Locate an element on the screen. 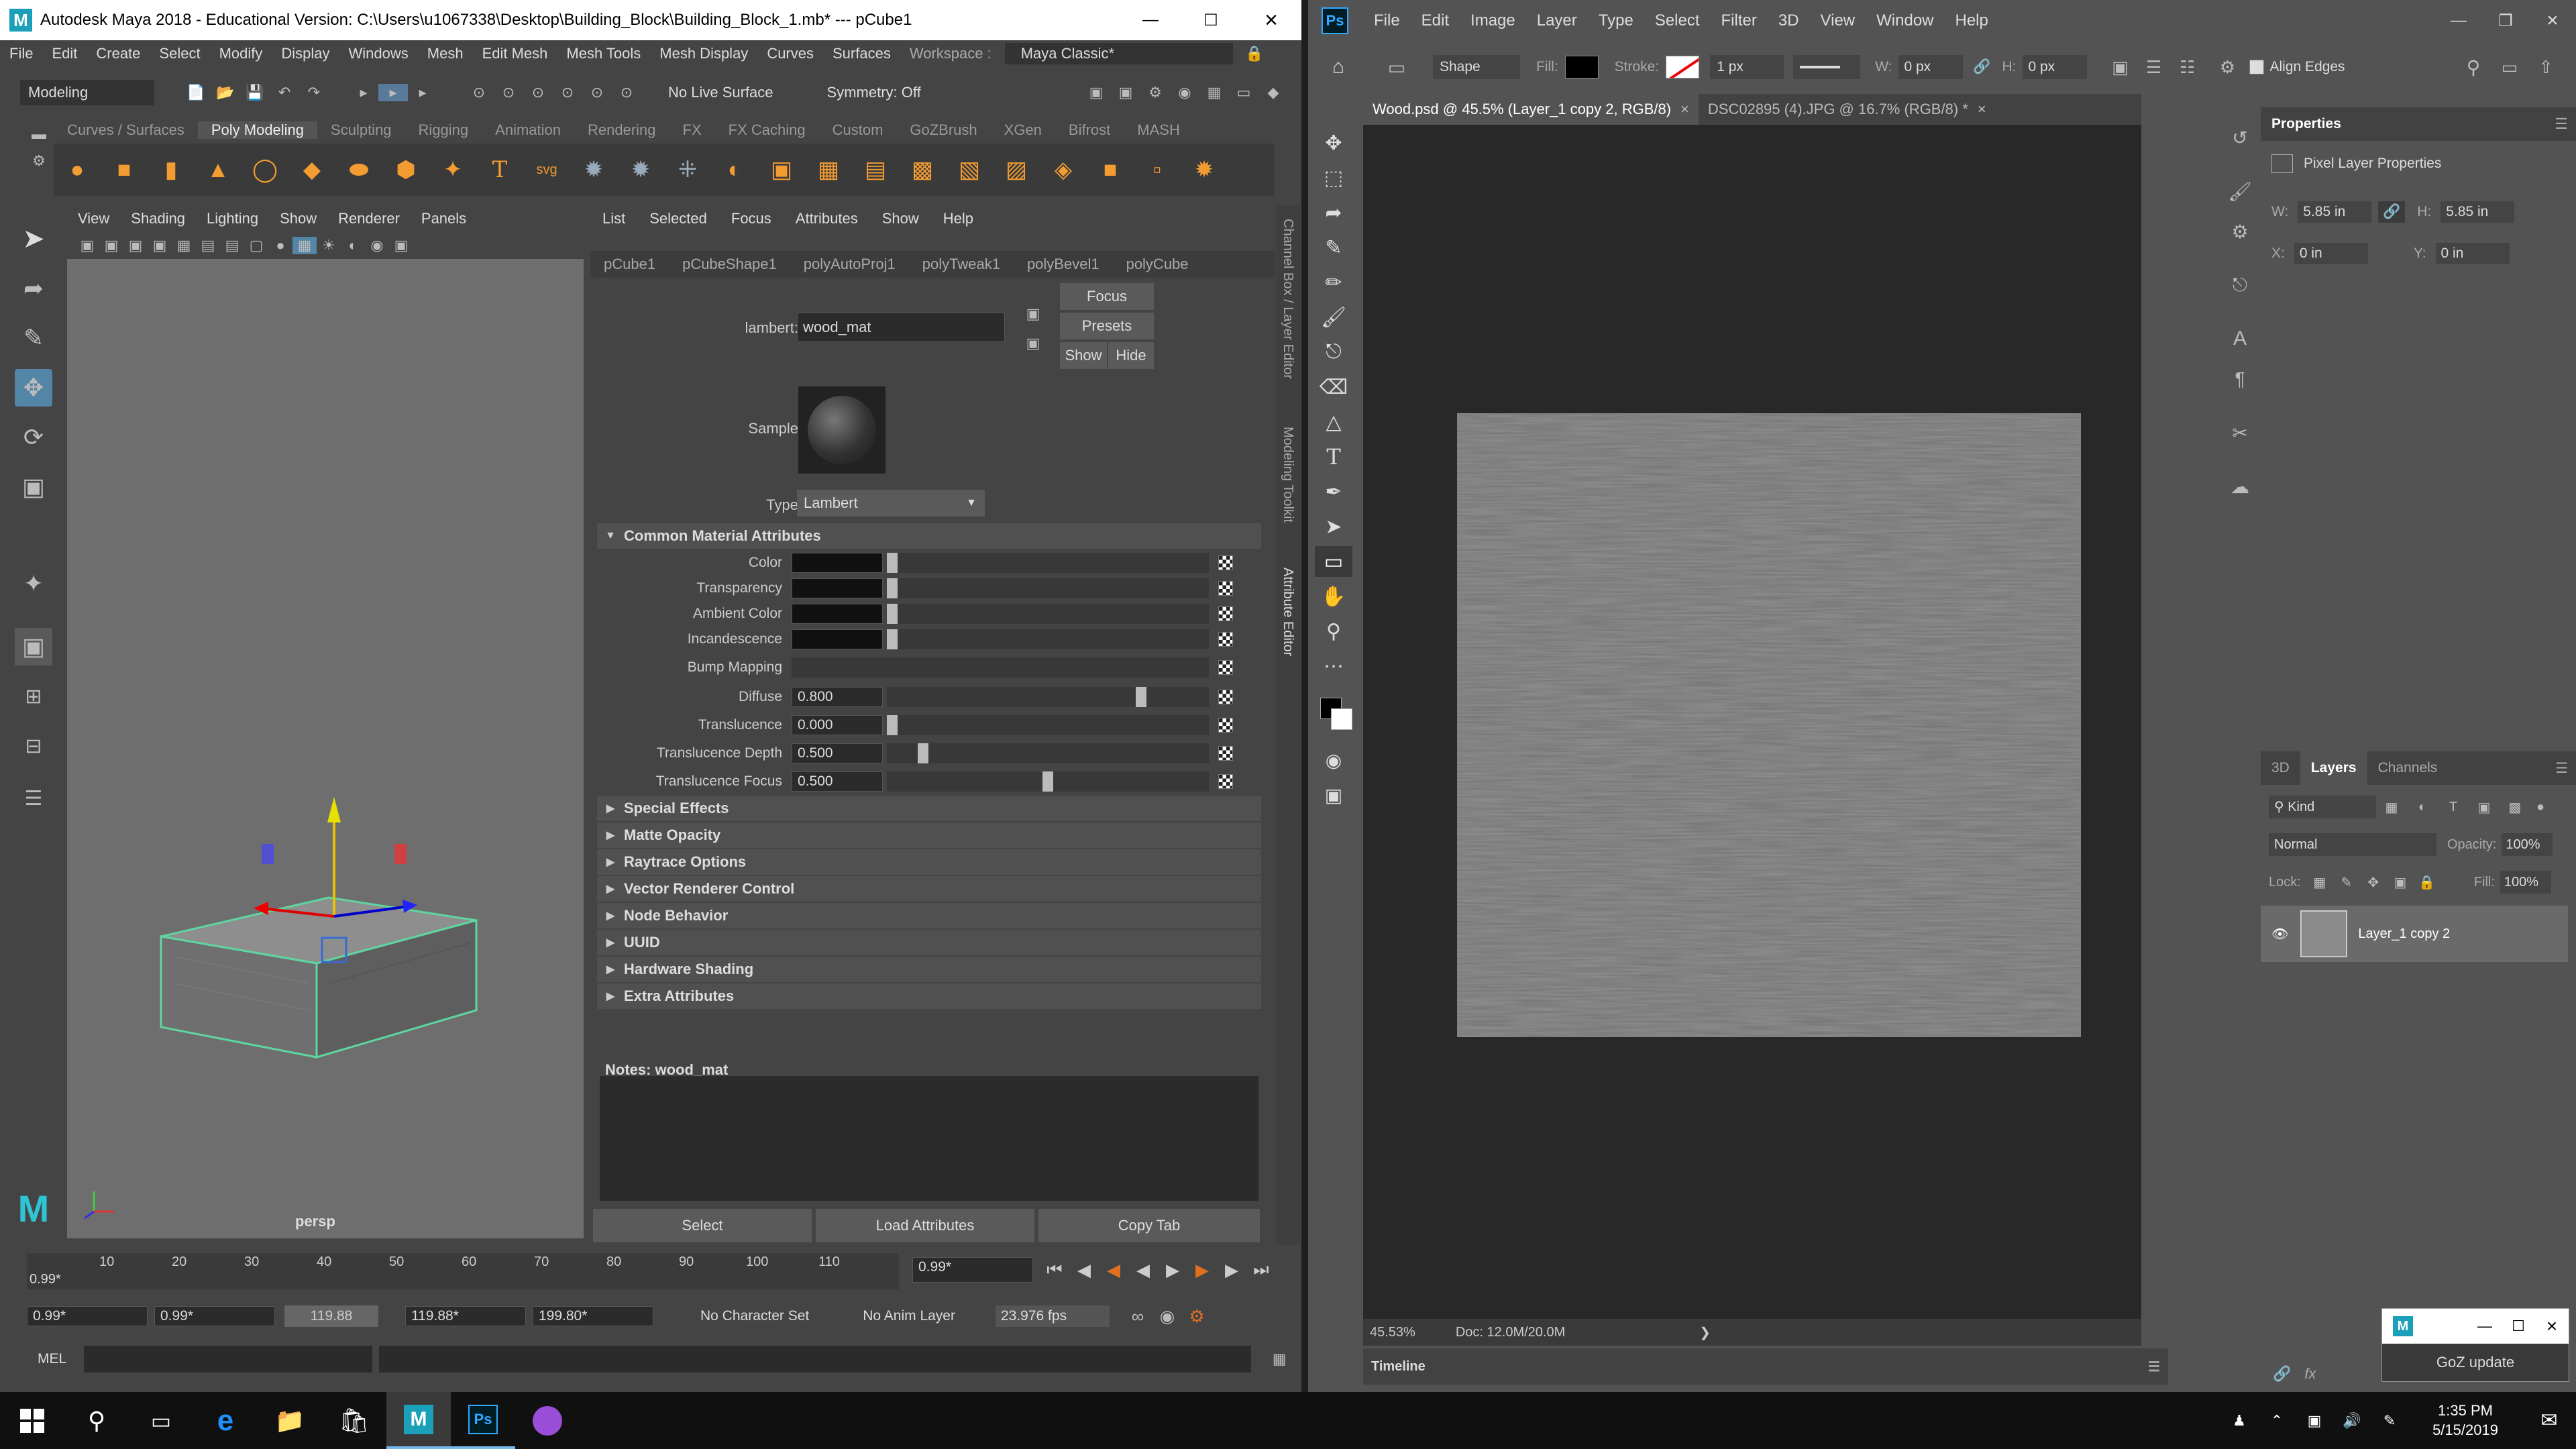 This screenshot has height=1449, width=2576. side-tab-modeling-toolkit: Modeling Toolkit is located at coordinates (1287, 475).